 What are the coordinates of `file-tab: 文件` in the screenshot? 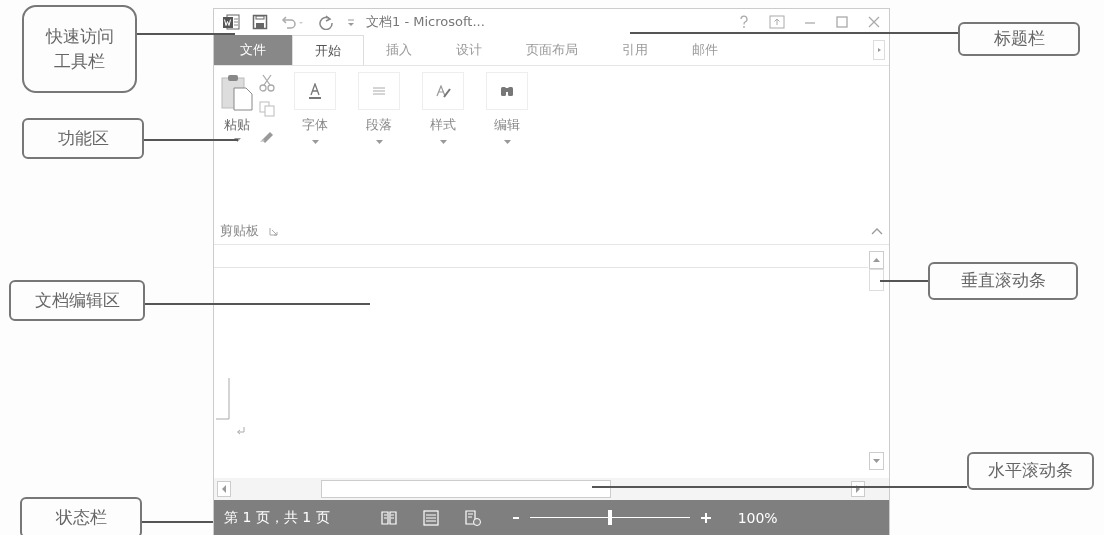 It's located at (253, 50).